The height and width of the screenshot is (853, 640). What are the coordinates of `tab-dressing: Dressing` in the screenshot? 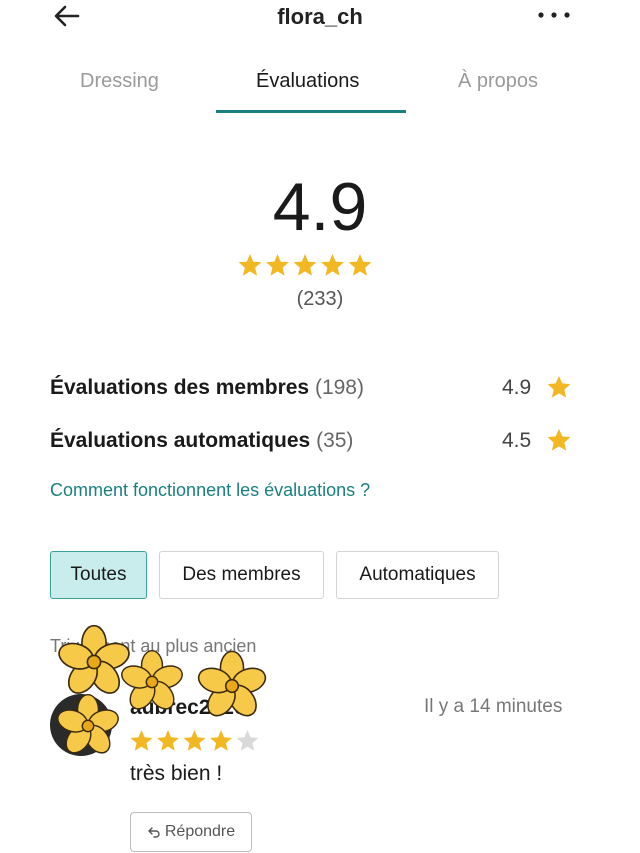 It's located at (119, 81).